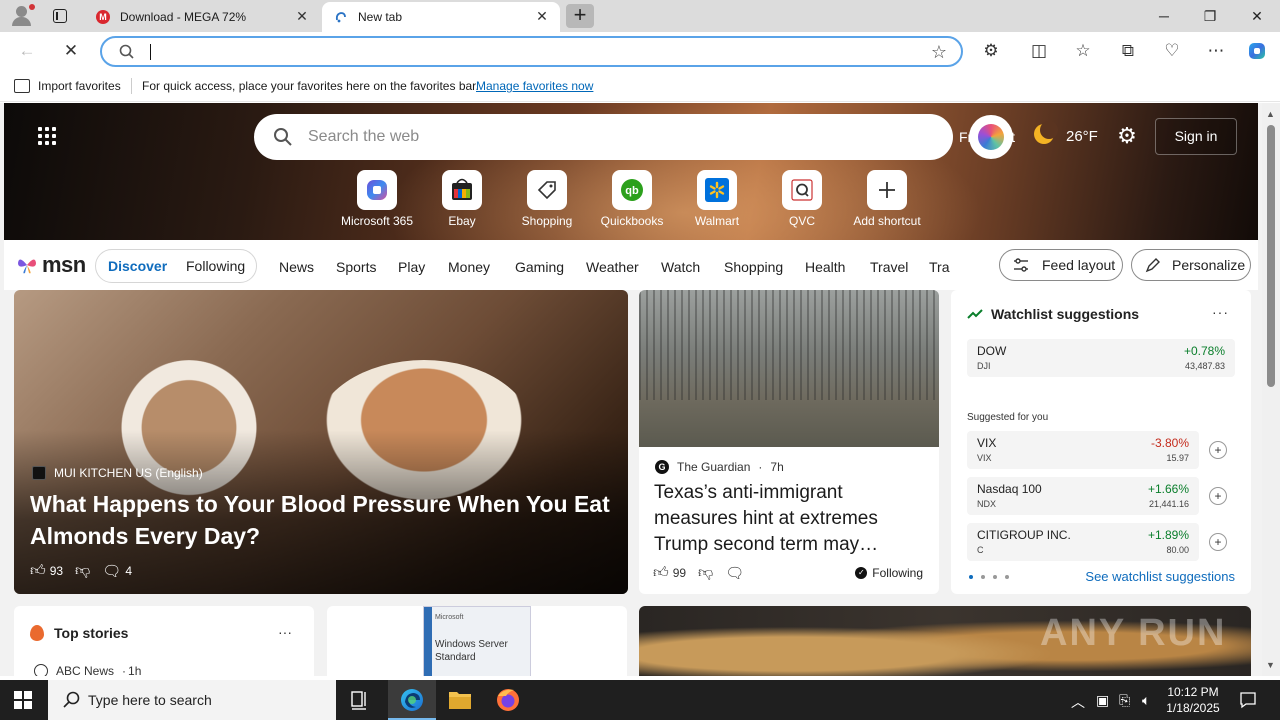  Describe the element at coordinates (1191, 265) in the screenshot. I see `personalize-button: Personalize` at that location.